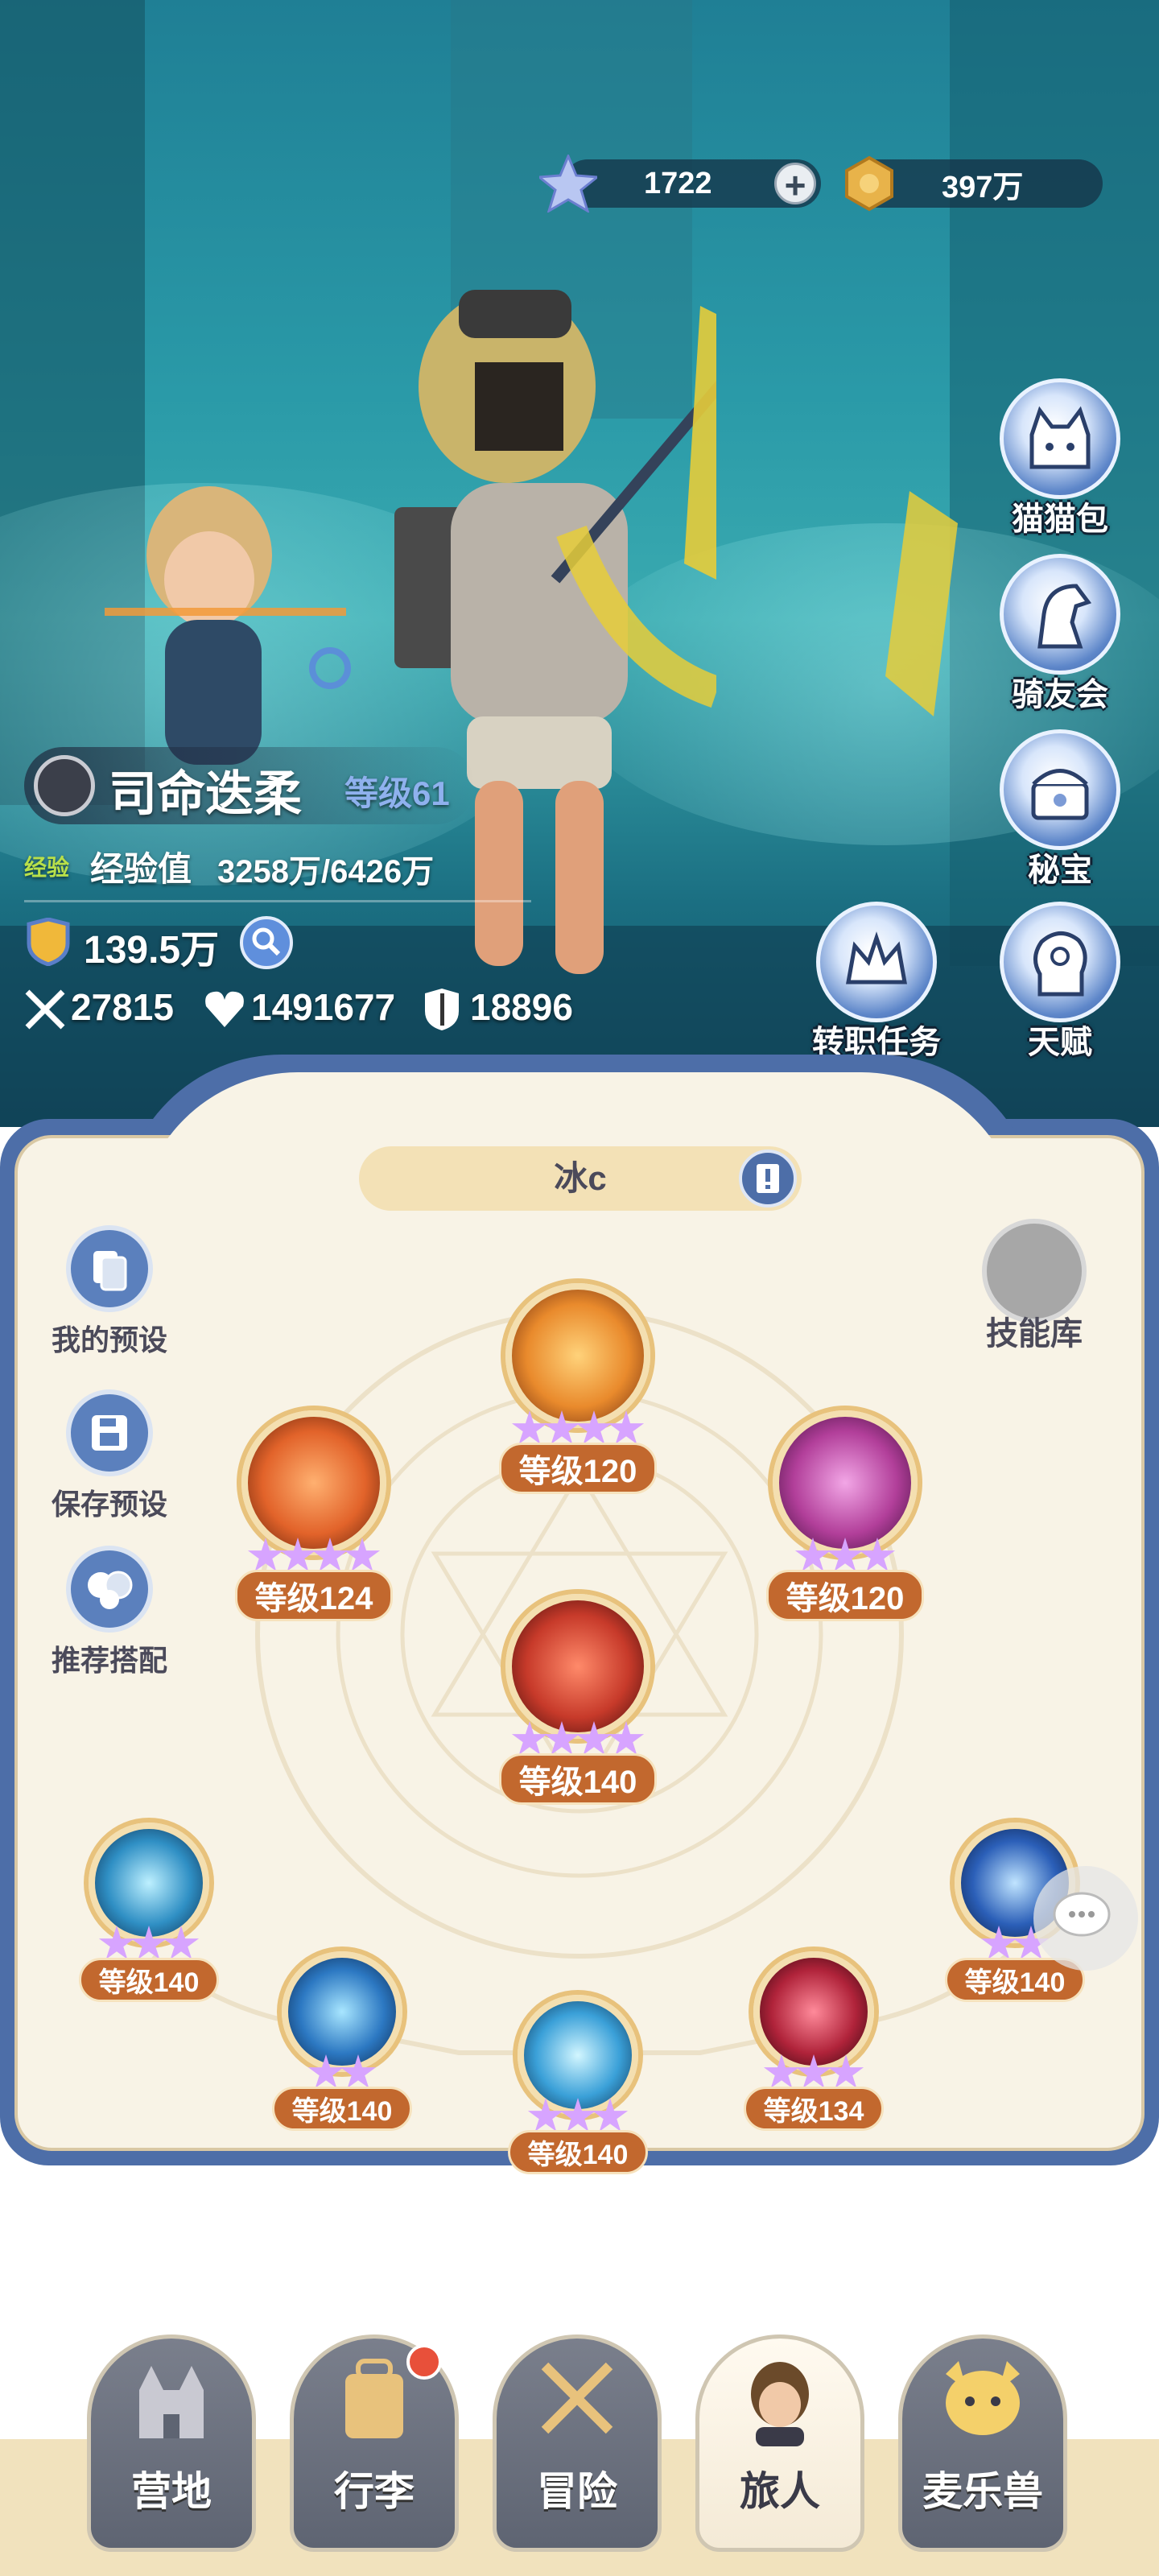 The width and height of the screenshot is (1159, 2576). I want to click on main-character, so click(555, 632).